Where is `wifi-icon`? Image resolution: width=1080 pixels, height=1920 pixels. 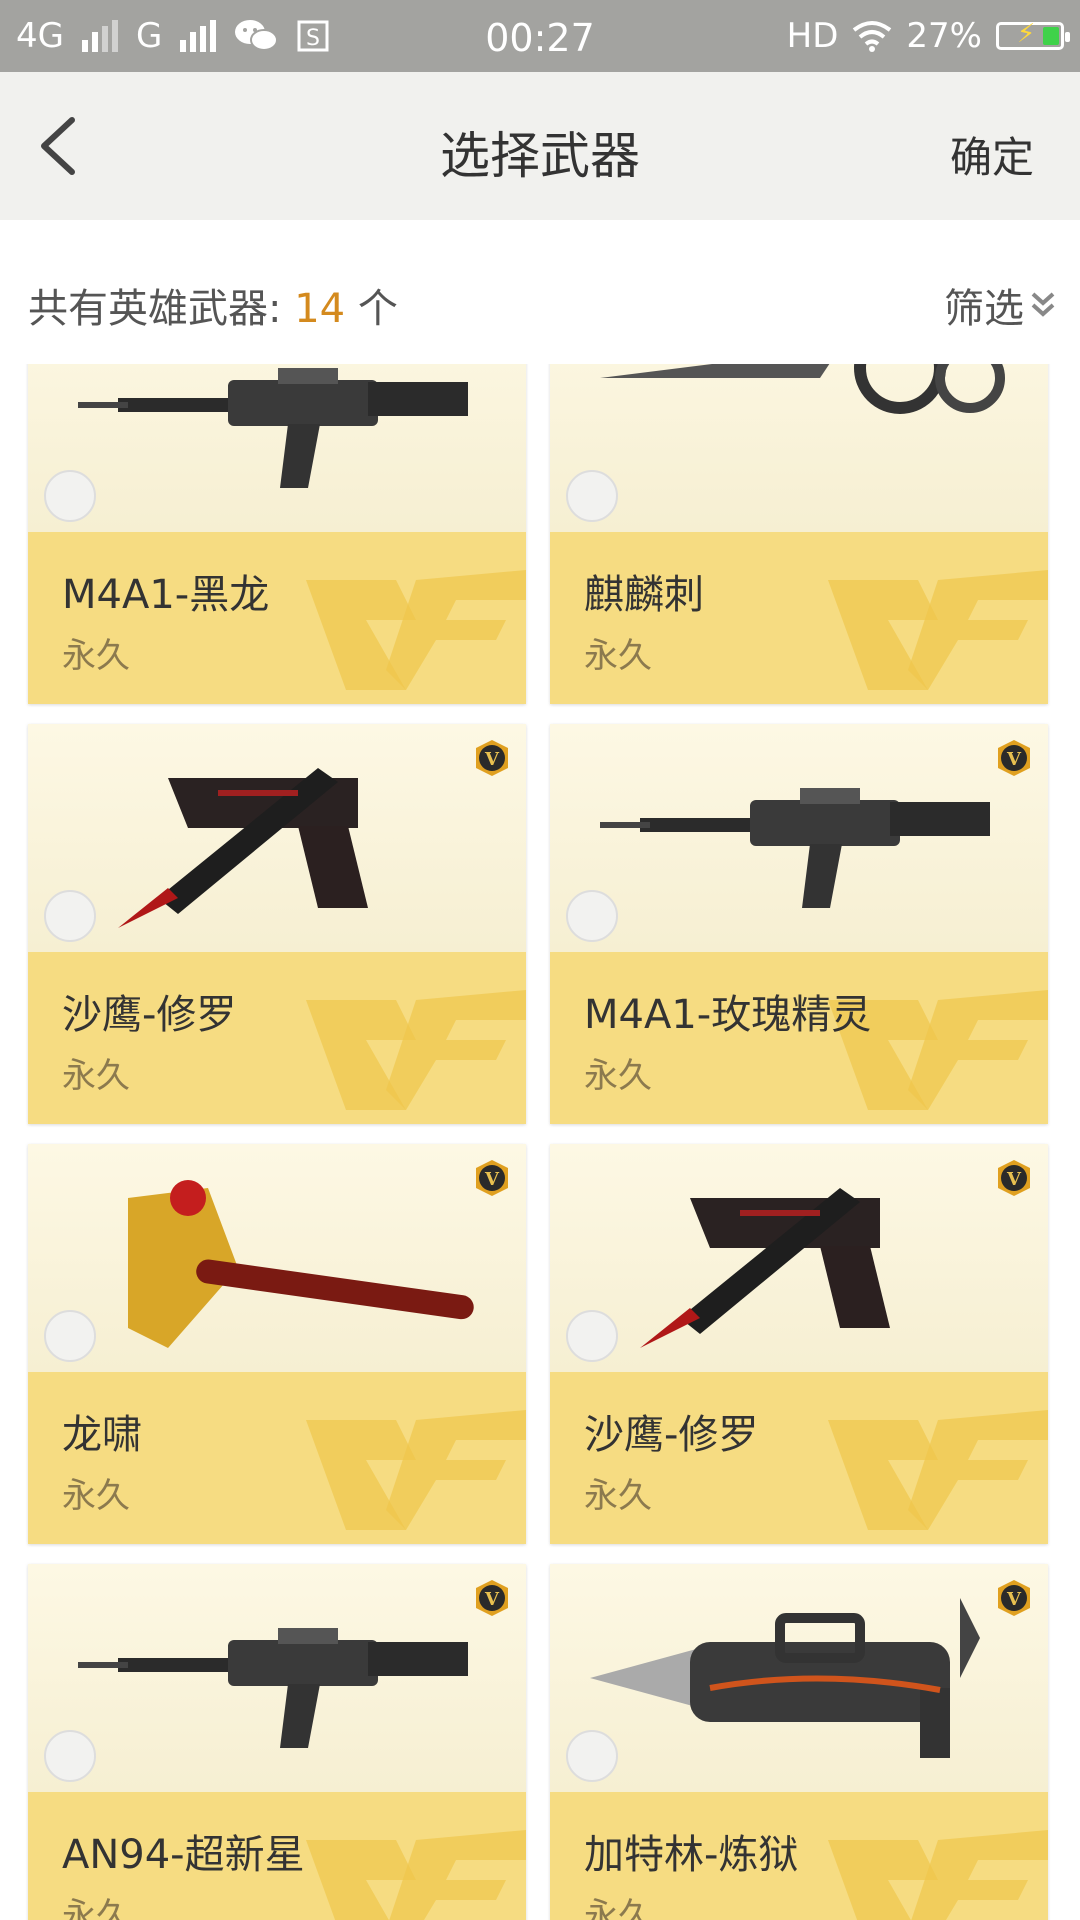 wifi-icon is located at coordinates (872, 36).